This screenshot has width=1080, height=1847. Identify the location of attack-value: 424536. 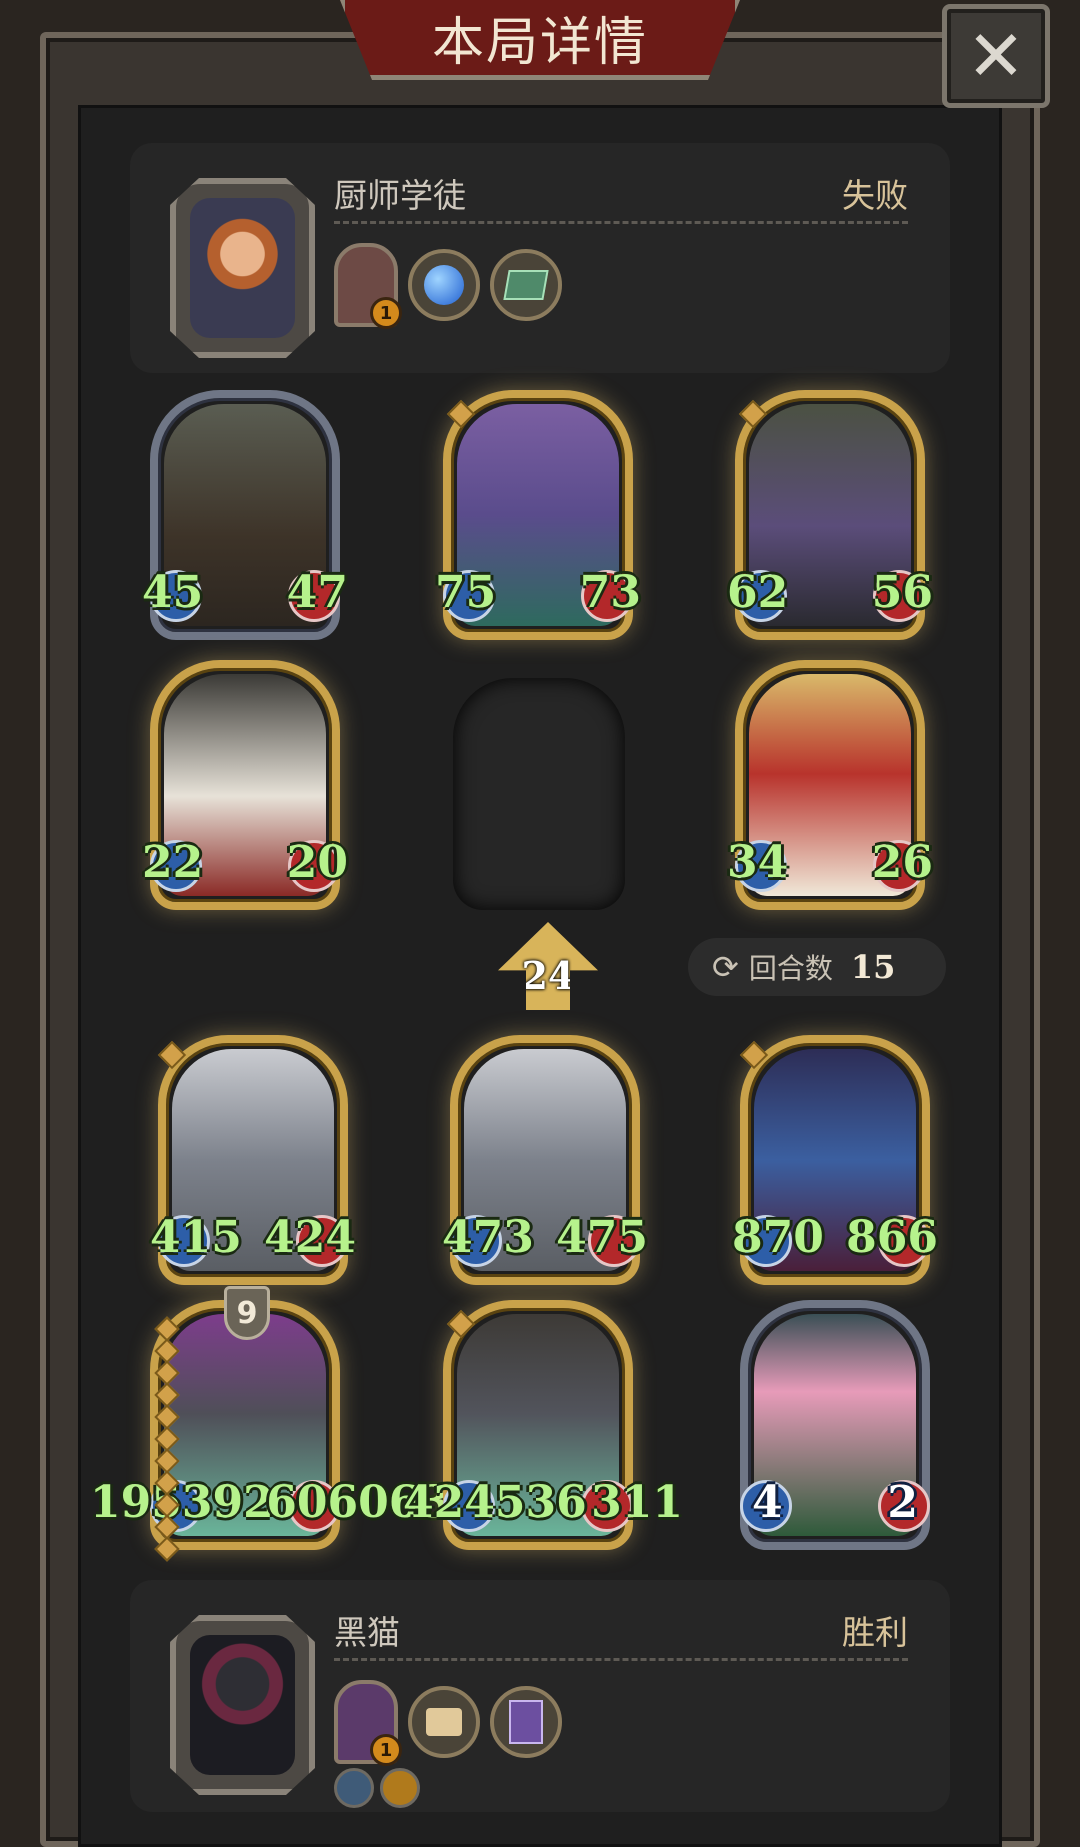
(495, 1502).